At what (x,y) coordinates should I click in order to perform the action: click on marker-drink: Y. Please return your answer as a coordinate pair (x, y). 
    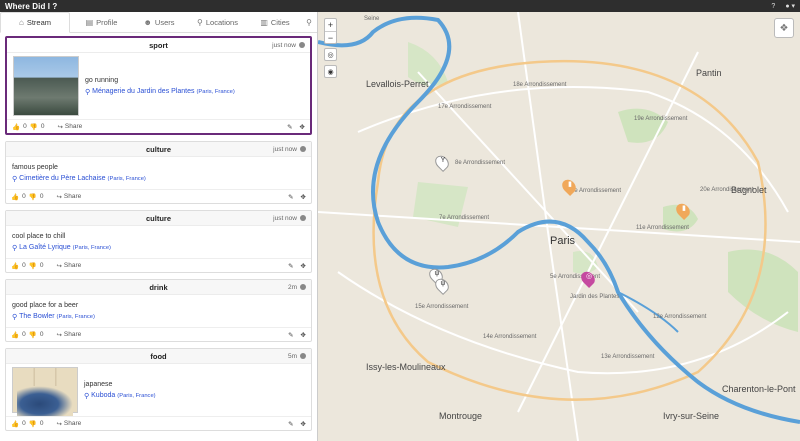
    Looking at the image, I should click on (442, 162).